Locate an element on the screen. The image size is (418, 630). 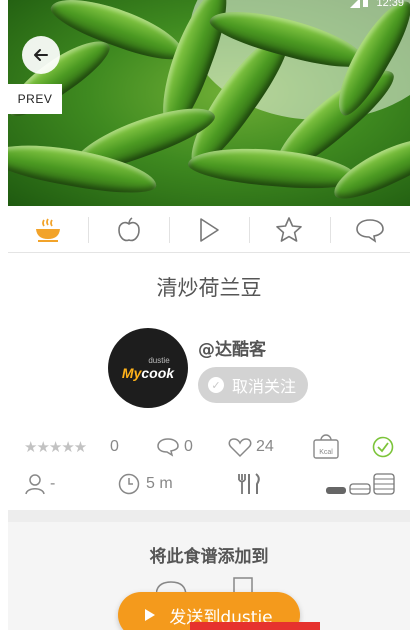
unfollow-label: 取消关注 is located at coordinates (264, 386).